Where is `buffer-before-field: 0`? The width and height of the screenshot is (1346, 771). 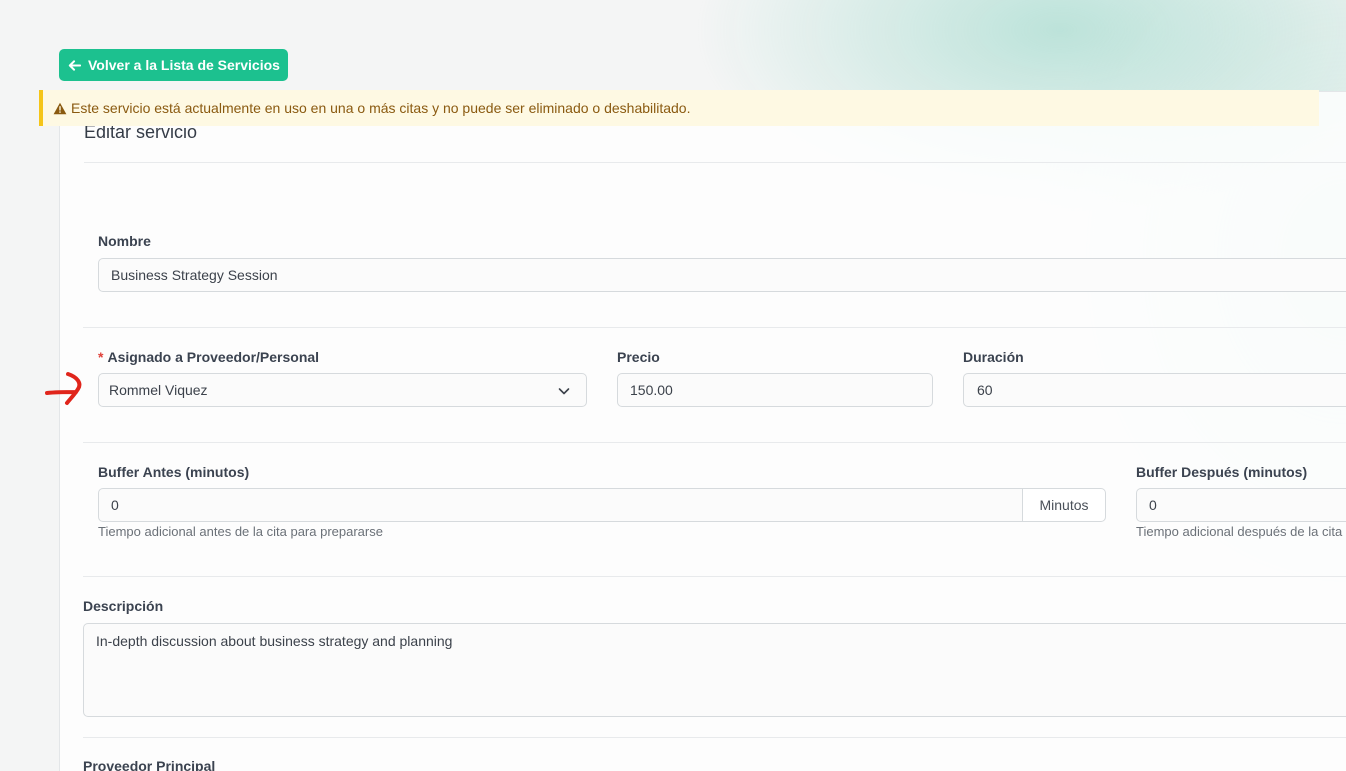 buffer-before-field: 0 is located at coordinates (560, 505).